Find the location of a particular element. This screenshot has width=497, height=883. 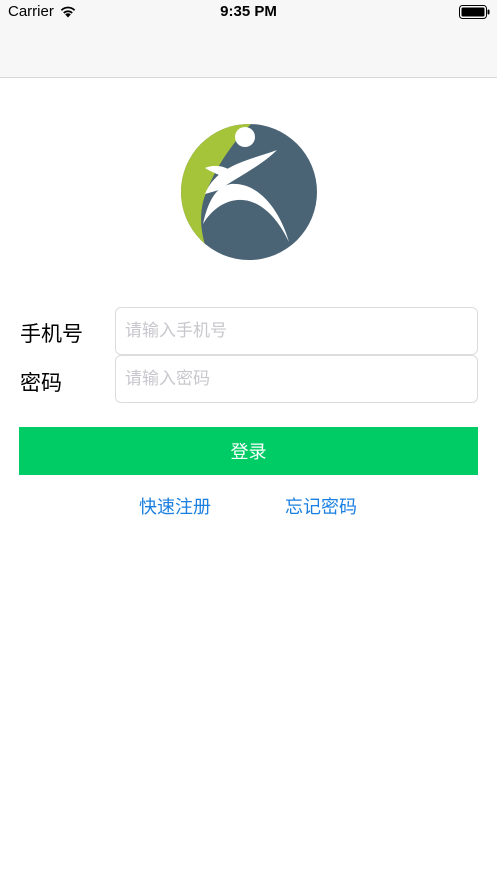

app-logo is located at coordinates (249, 192).